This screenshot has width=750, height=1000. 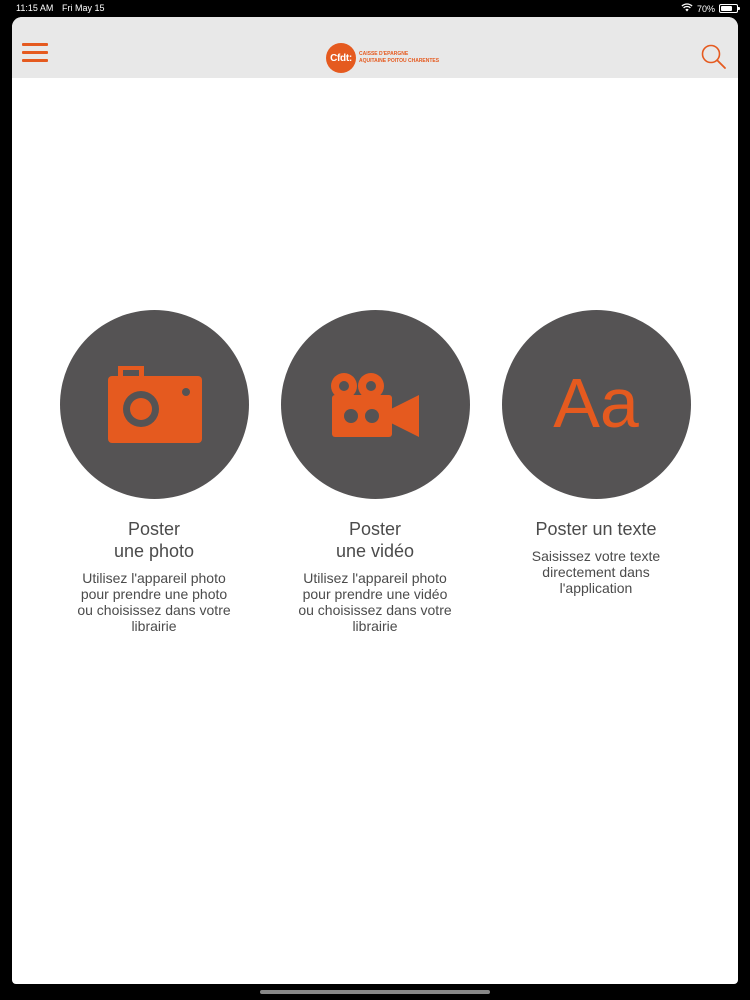 I want to click on logo-line-2: AQUITAINE POITOU CHARENTES, so click(x=399, y=61).